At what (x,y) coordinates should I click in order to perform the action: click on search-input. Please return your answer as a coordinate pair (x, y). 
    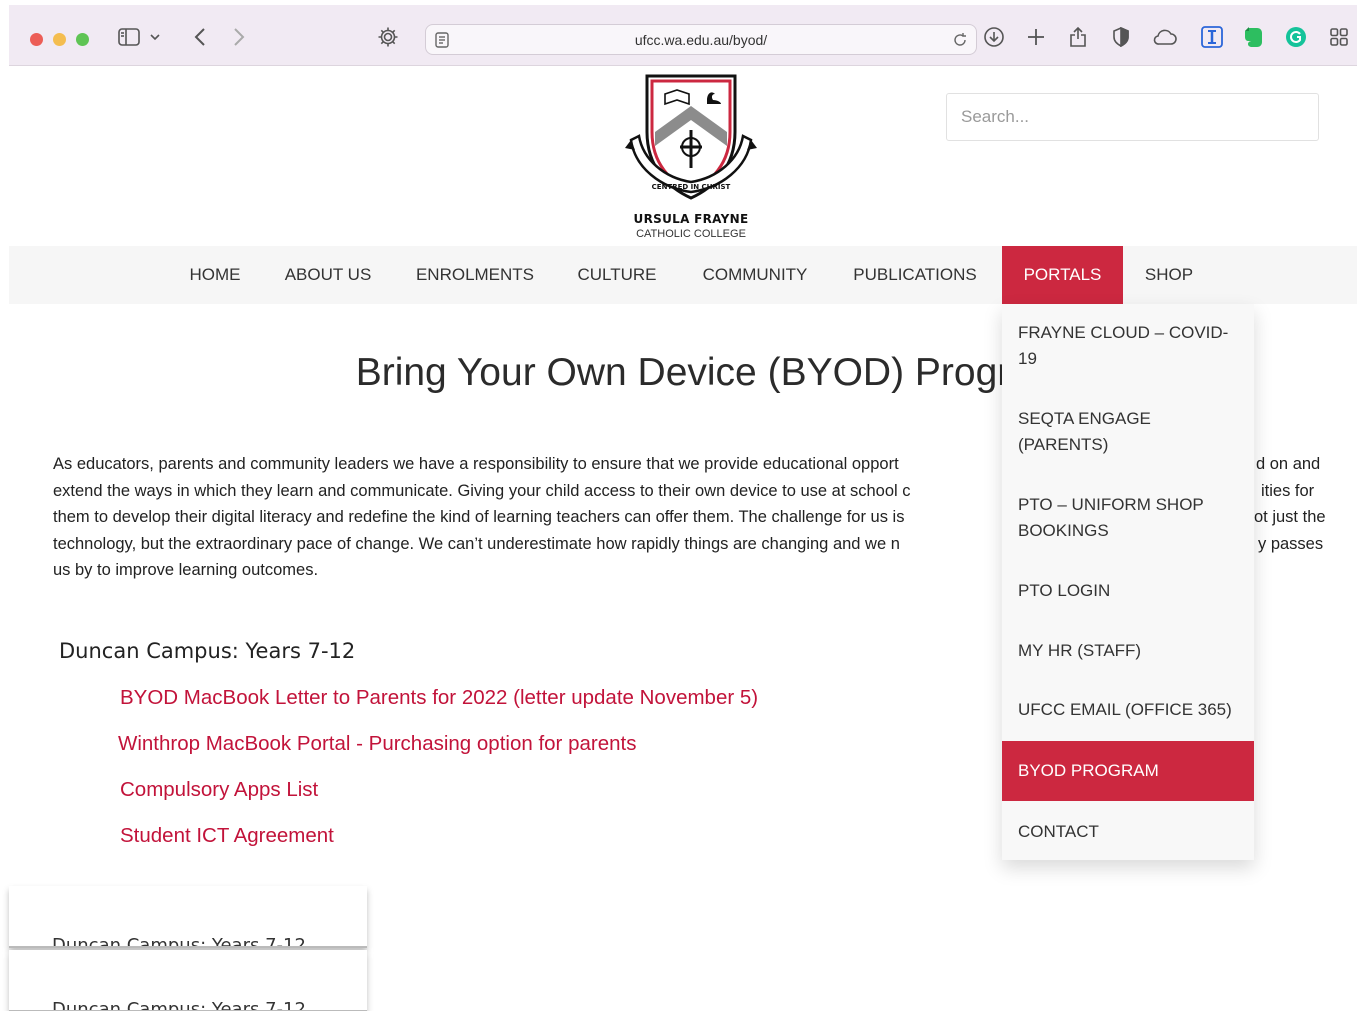
    Looking at the image, I should click on (1132, 117).